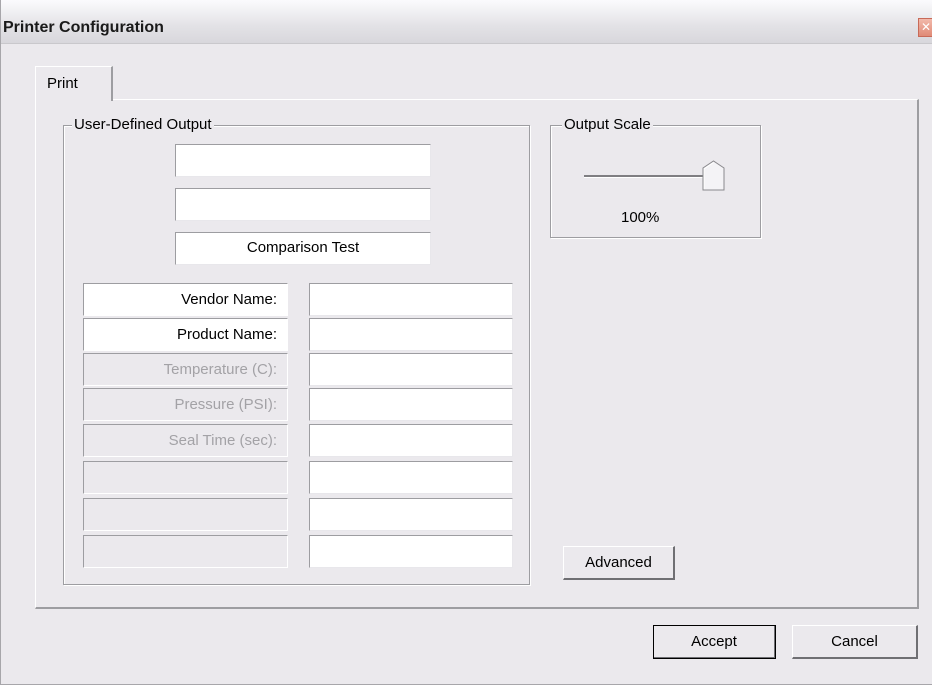  What do you see at coordinates (411, 404) in the screenshot?
I see `pressure-field` at bounding box center [411, 404].